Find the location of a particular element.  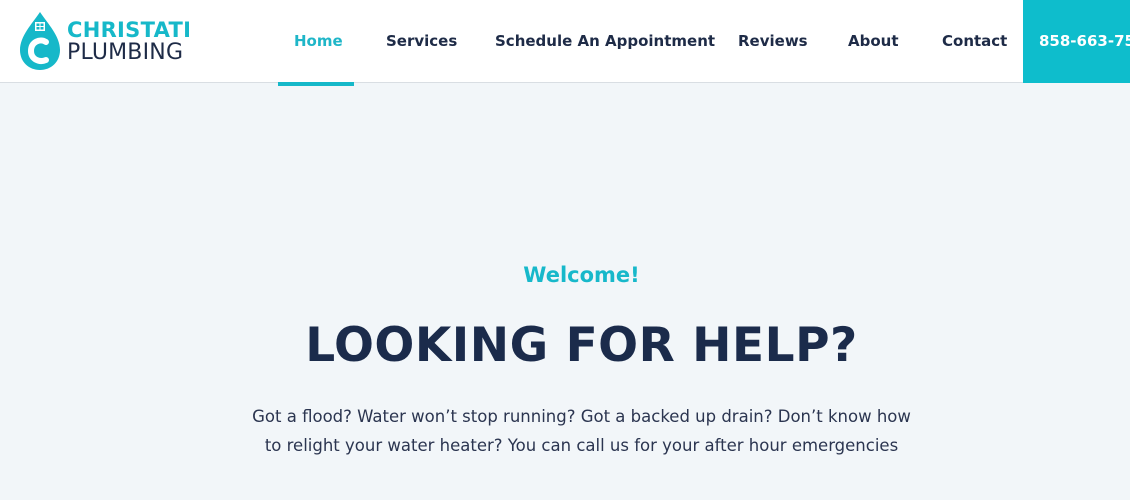

nav-services: Services is located at coordinates (421, 41).